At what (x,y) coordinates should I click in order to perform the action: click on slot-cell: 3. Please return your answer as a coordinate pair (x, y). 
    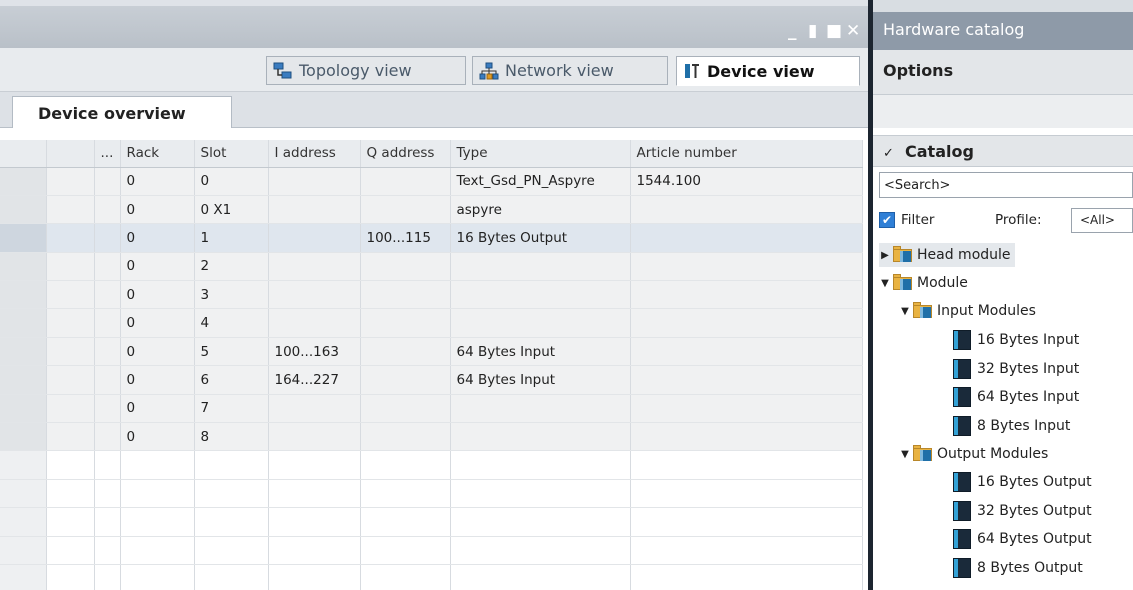
    Looking at the image, I should click on (231, 295).